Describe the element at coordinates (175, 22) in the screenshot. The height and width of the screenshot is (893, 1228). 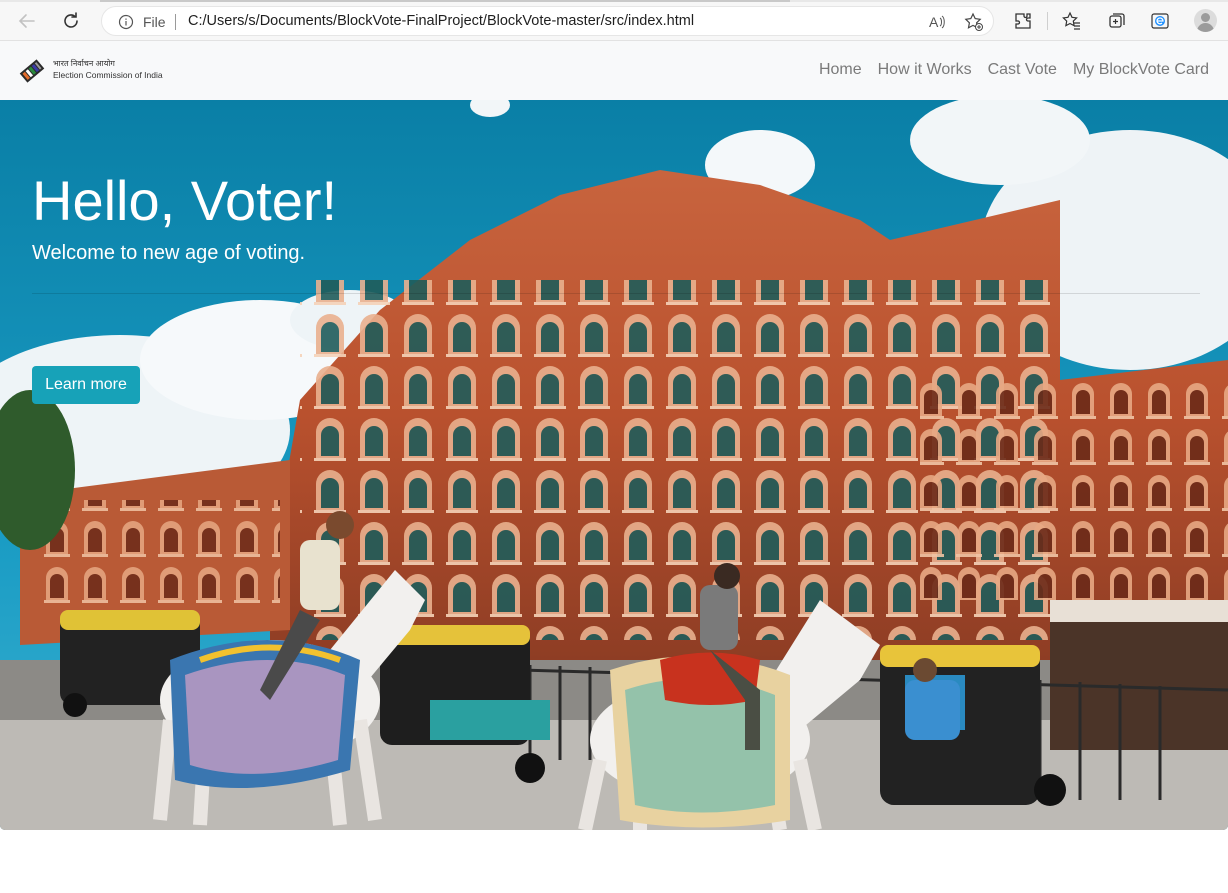
I see `address-divider` at that location.